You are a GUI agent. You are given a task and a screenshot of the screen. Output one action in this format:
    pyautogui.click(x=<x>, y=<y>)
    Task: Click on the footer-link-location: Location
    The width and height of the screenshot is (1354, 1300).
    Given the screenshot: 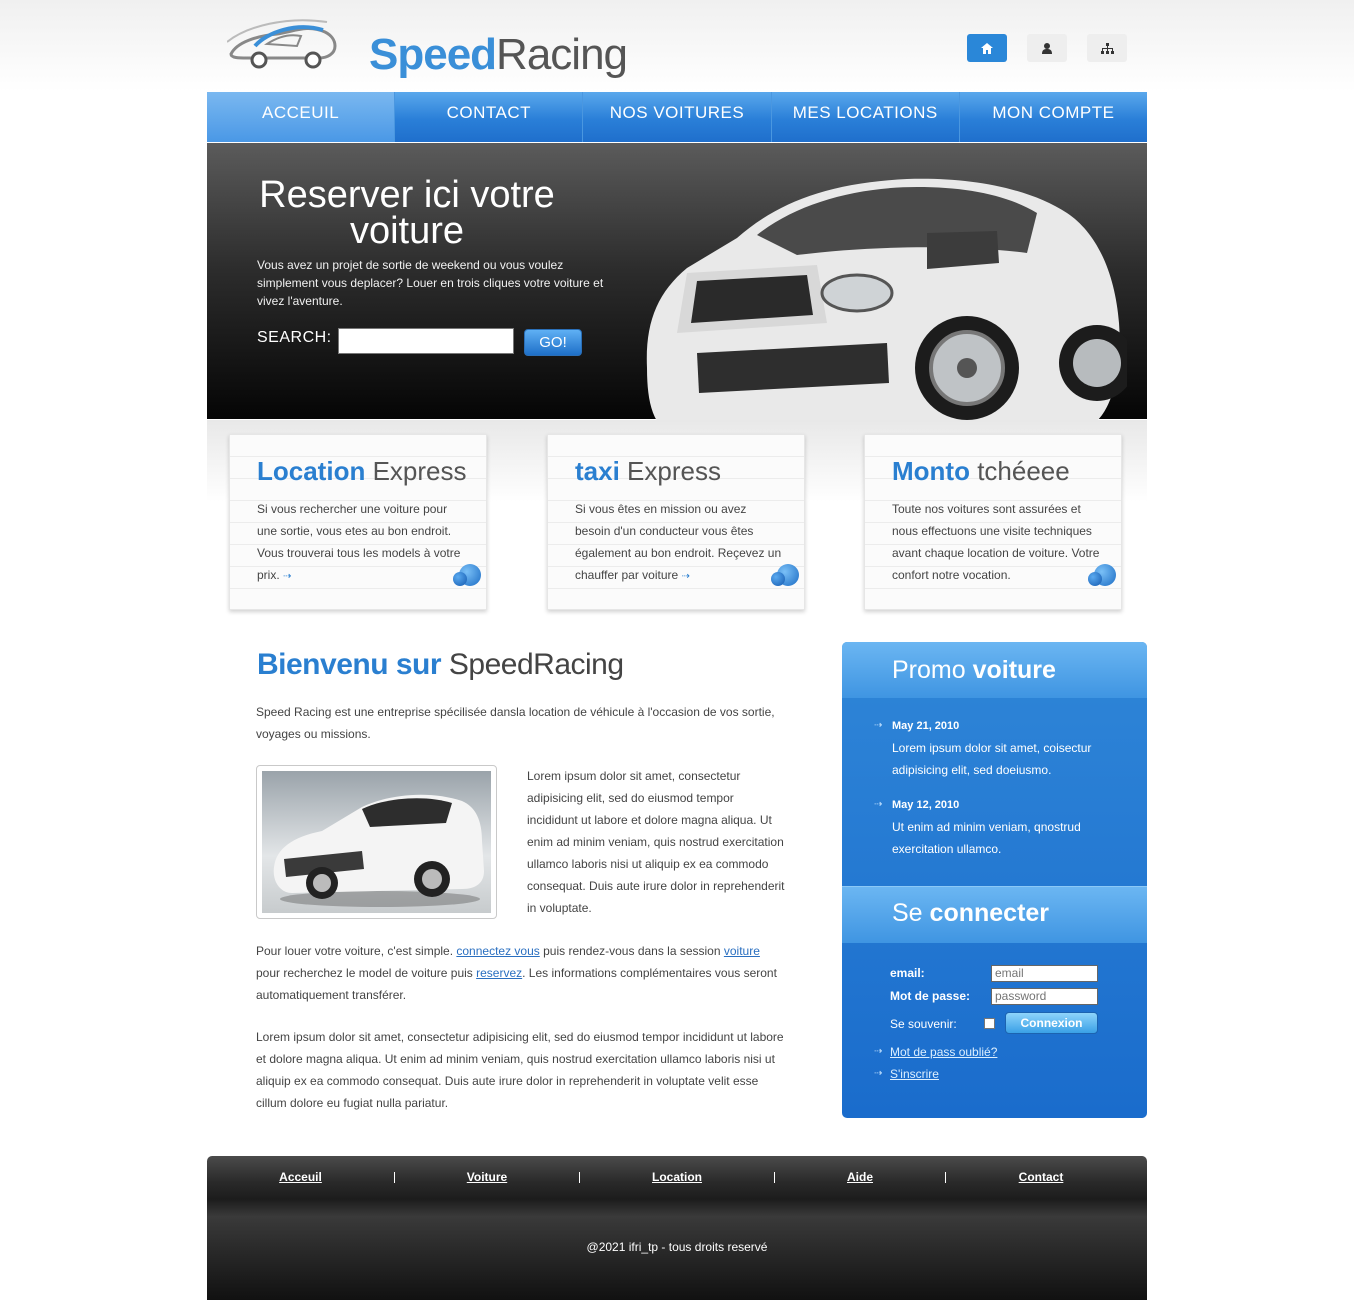 What is the action you would take?
    pyautogui.click(x=677, y=1177)
    